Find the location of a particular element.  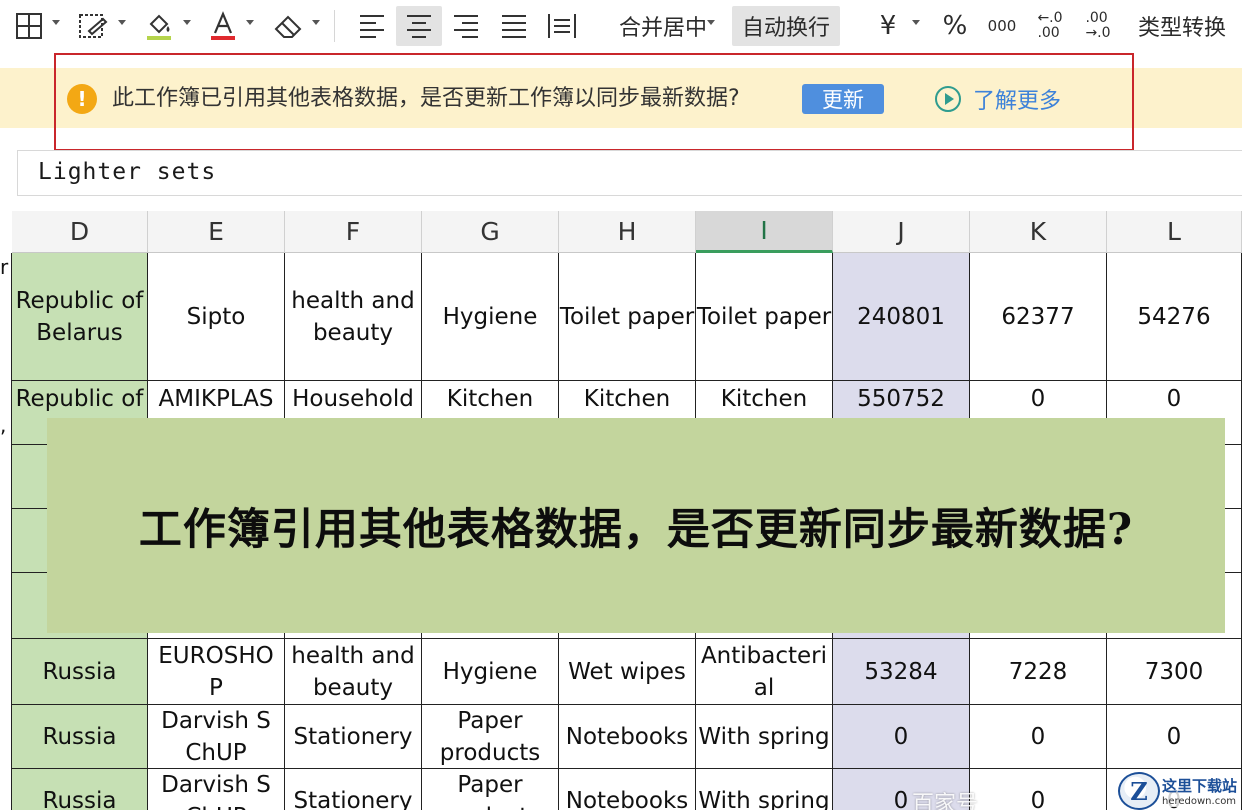

formula-bar: Lighter sets is located at coordinates (629, 173).